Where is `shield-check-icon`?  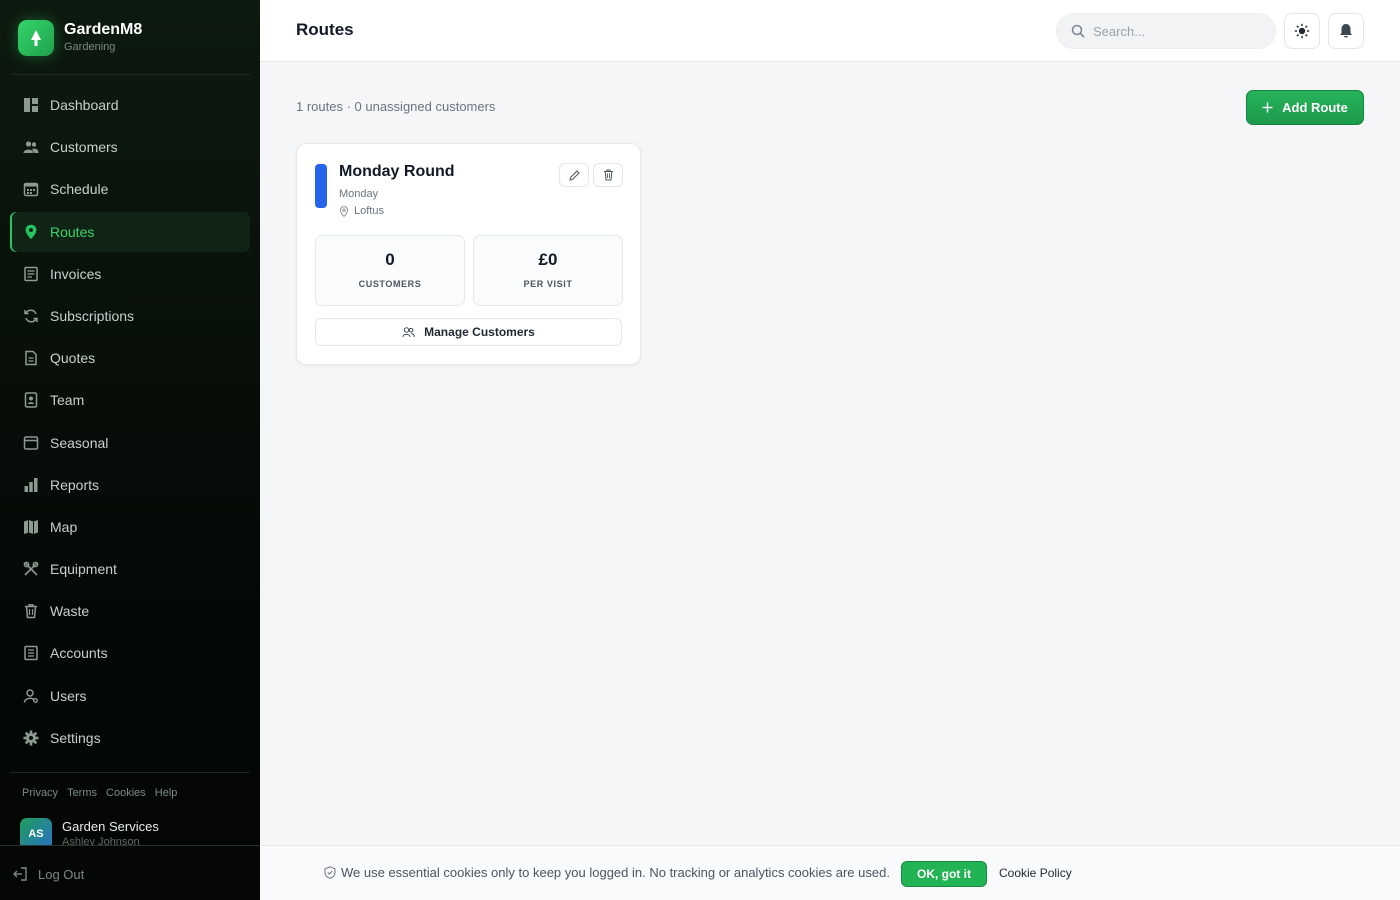
shield-check-icon is located at coordinates (330, 872).